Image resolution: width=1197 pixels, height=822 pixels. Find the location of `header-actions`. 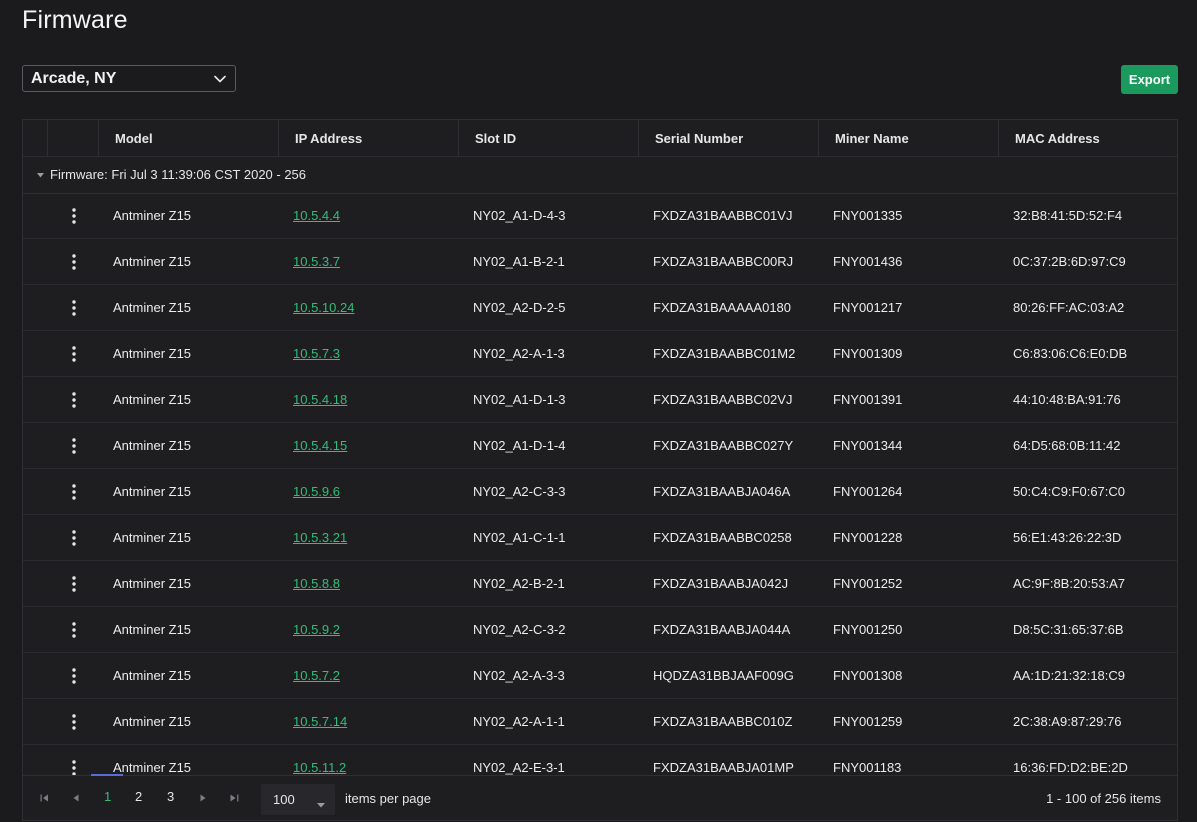

header-actions is located at coordinates (73, 138).